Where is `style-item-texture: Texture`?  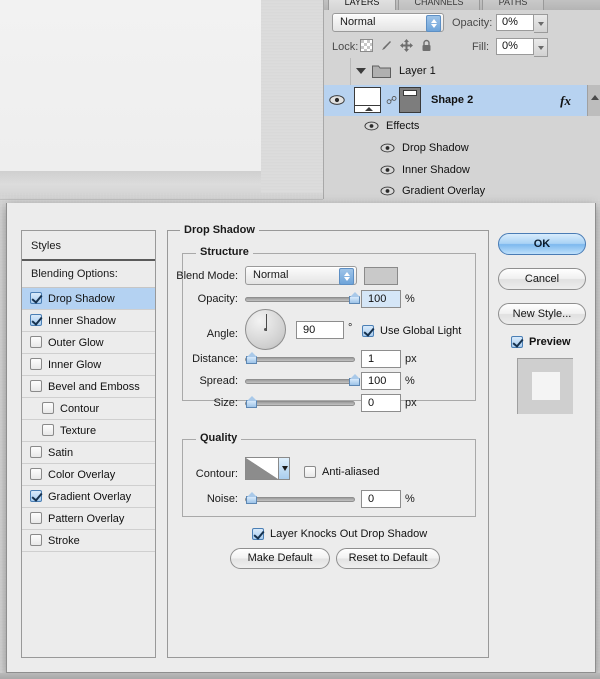 style-item-texture: Texture is located at coordinates (88, 431).